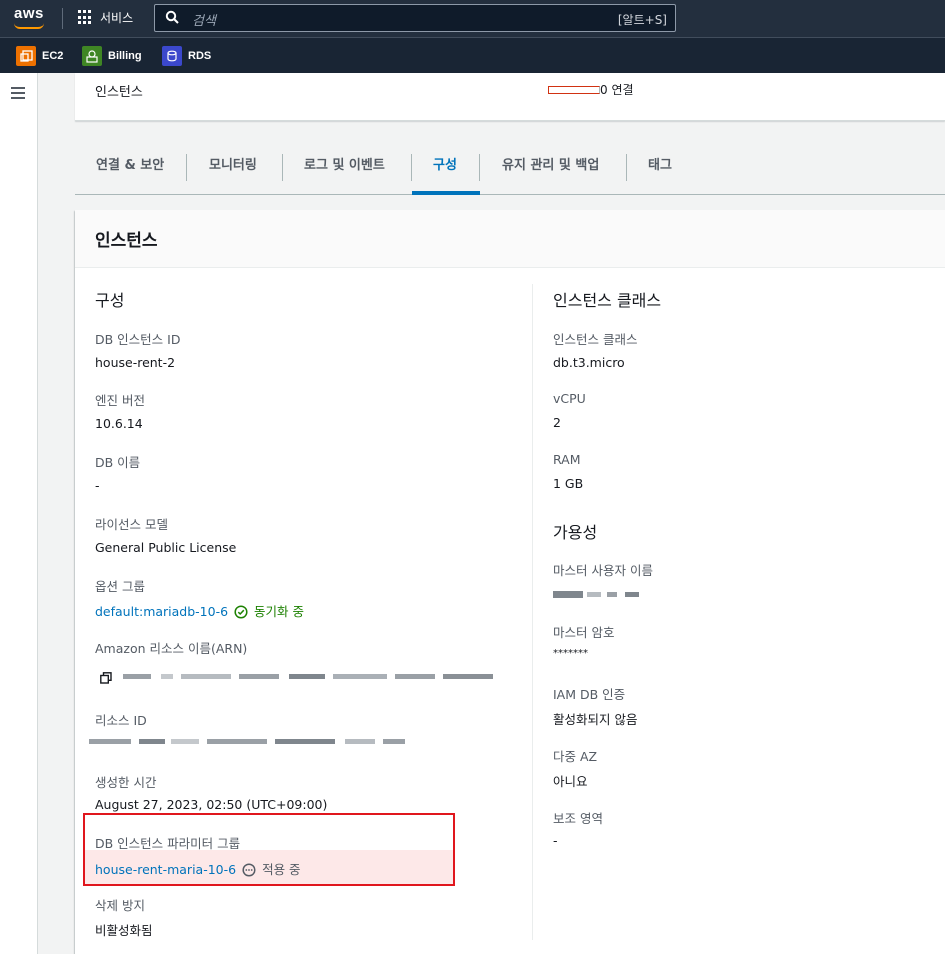 The width and height of the screenshot is (945, 954). I want to click on panel-title: 인스턴스, so click(126, 241).